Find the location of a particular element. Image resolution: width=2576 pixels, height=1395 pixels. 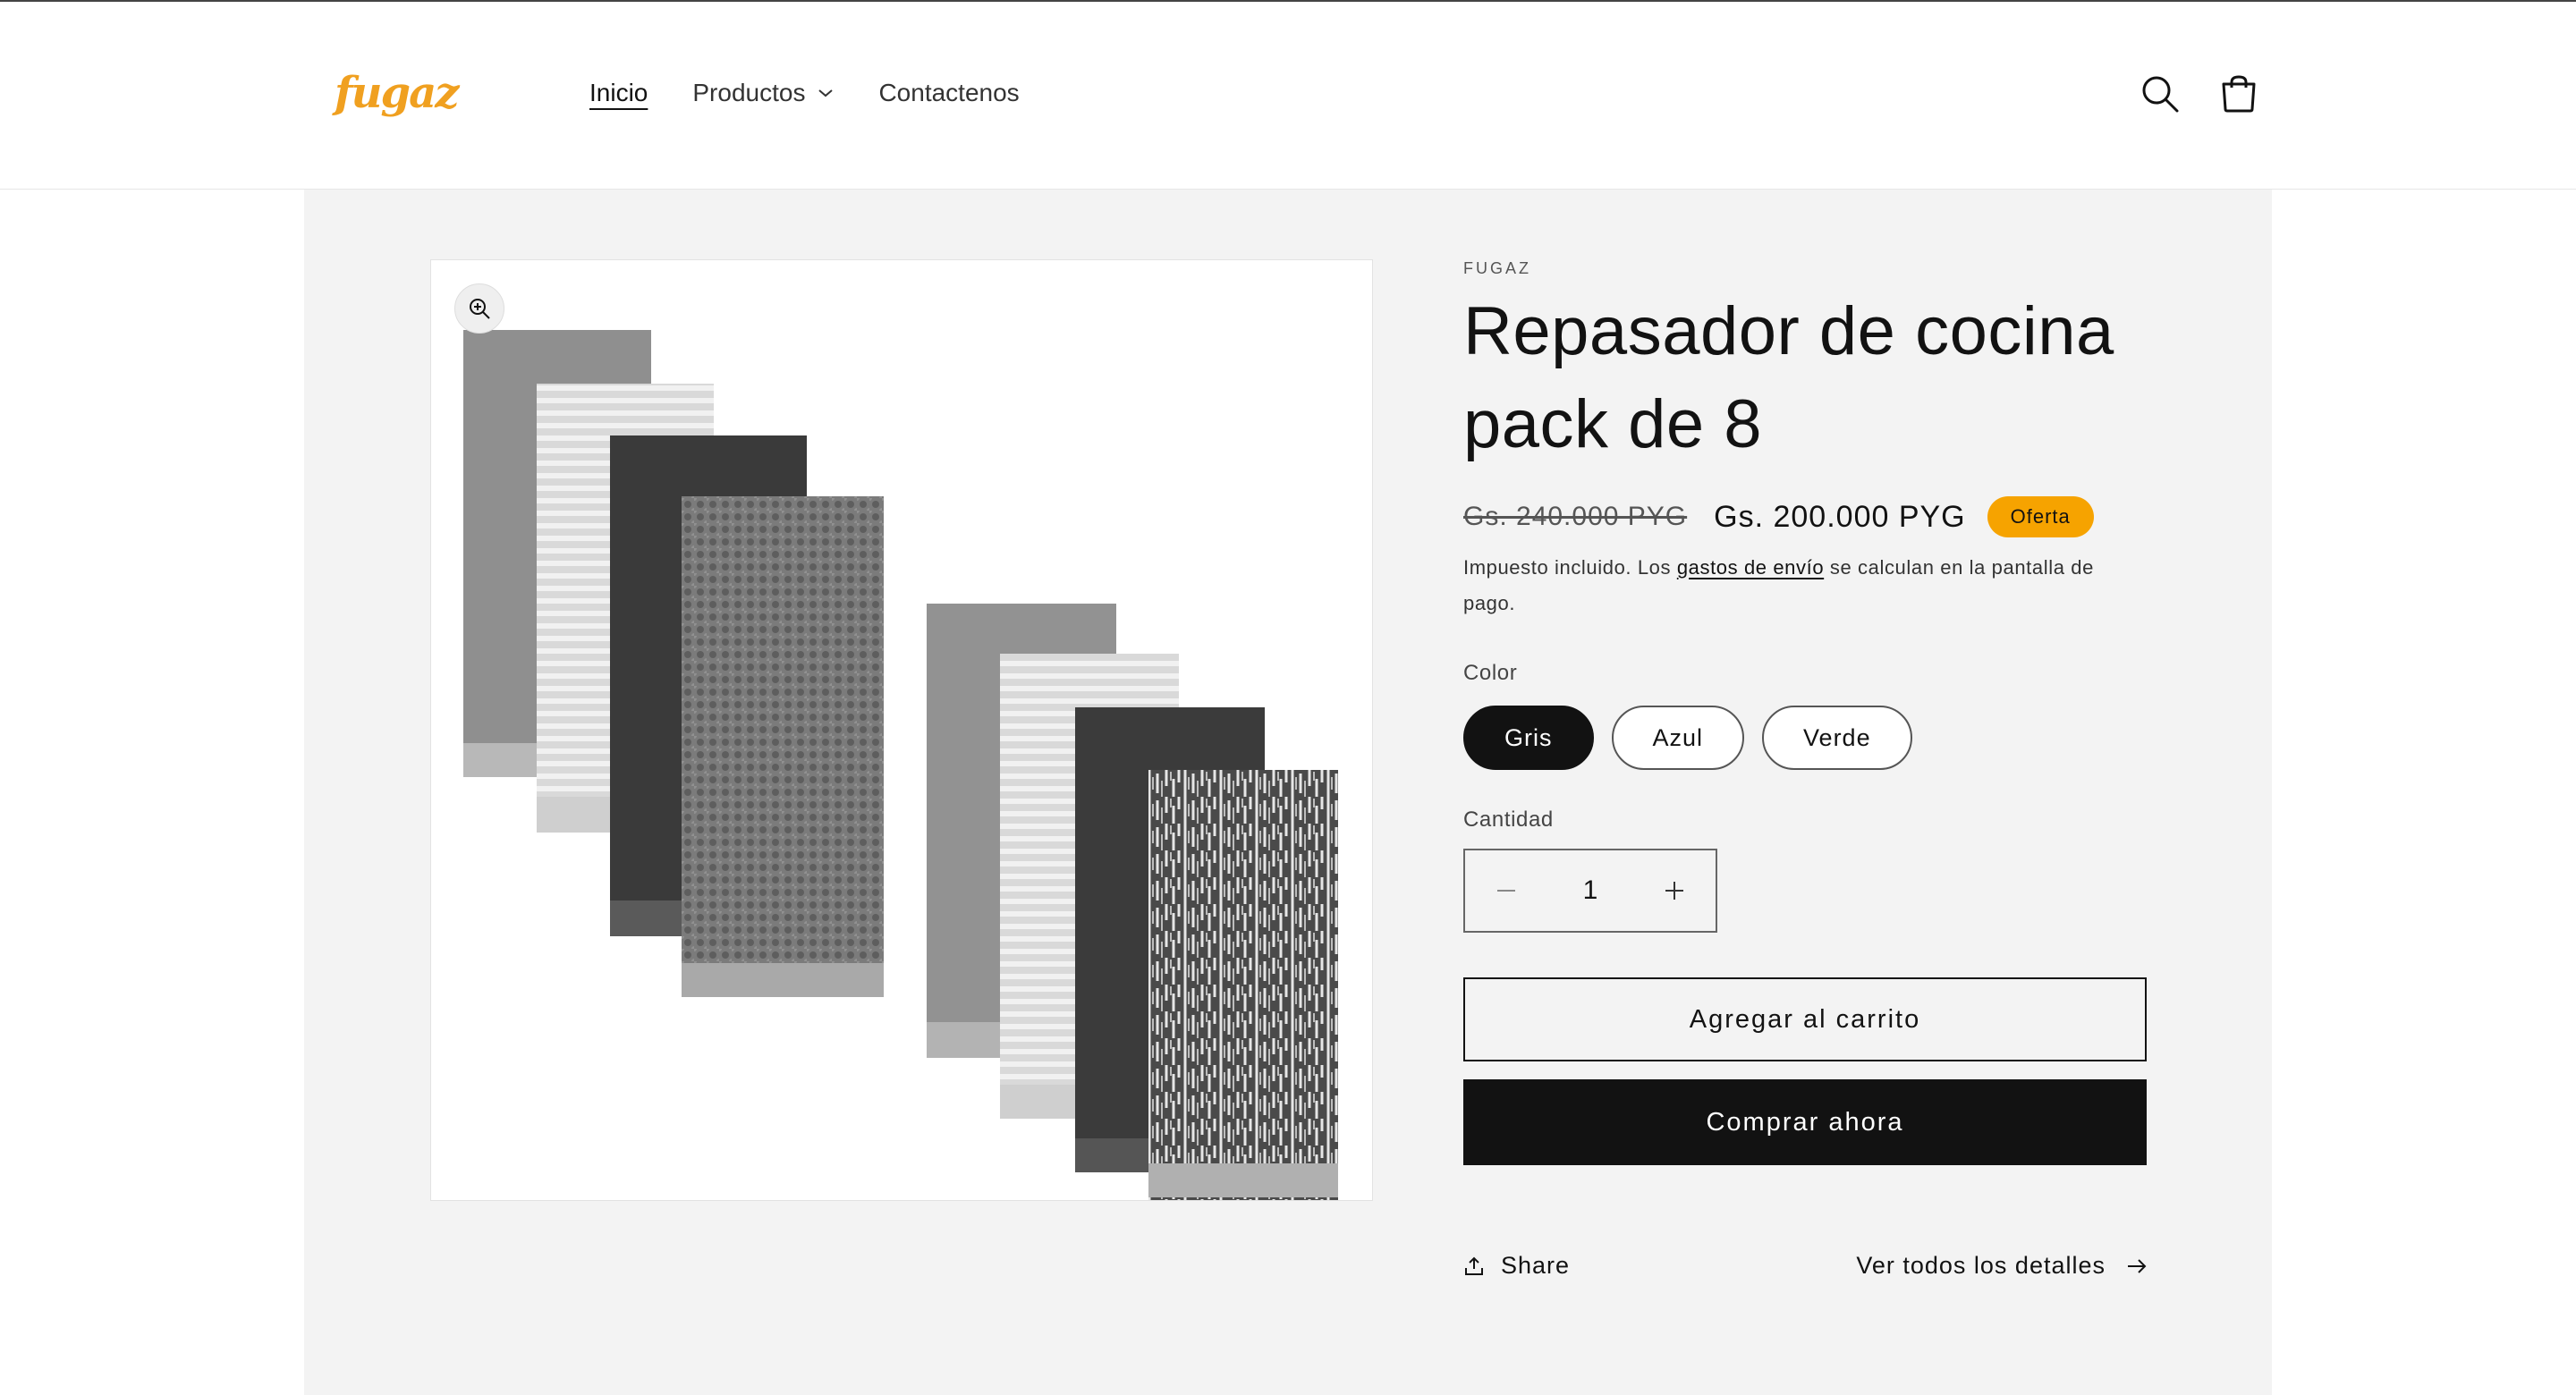

share-button: Share is located at coordinates (1516, 1266).